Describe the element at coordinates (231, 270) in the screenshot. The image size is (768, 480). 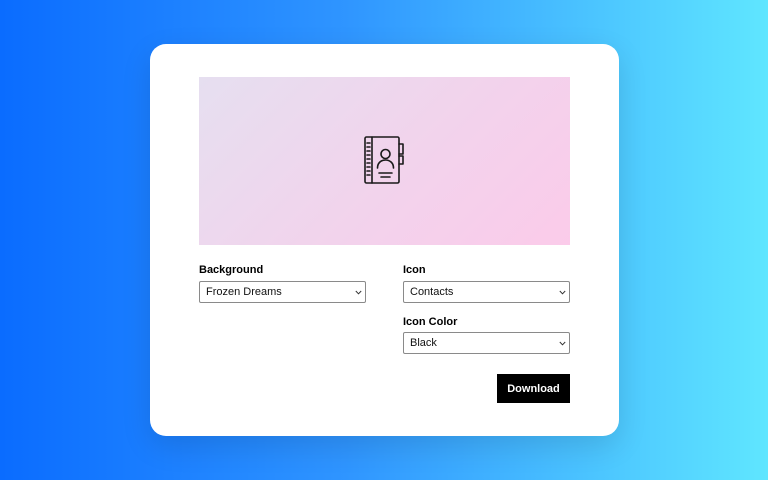
I see `background-label: Background` at that location.